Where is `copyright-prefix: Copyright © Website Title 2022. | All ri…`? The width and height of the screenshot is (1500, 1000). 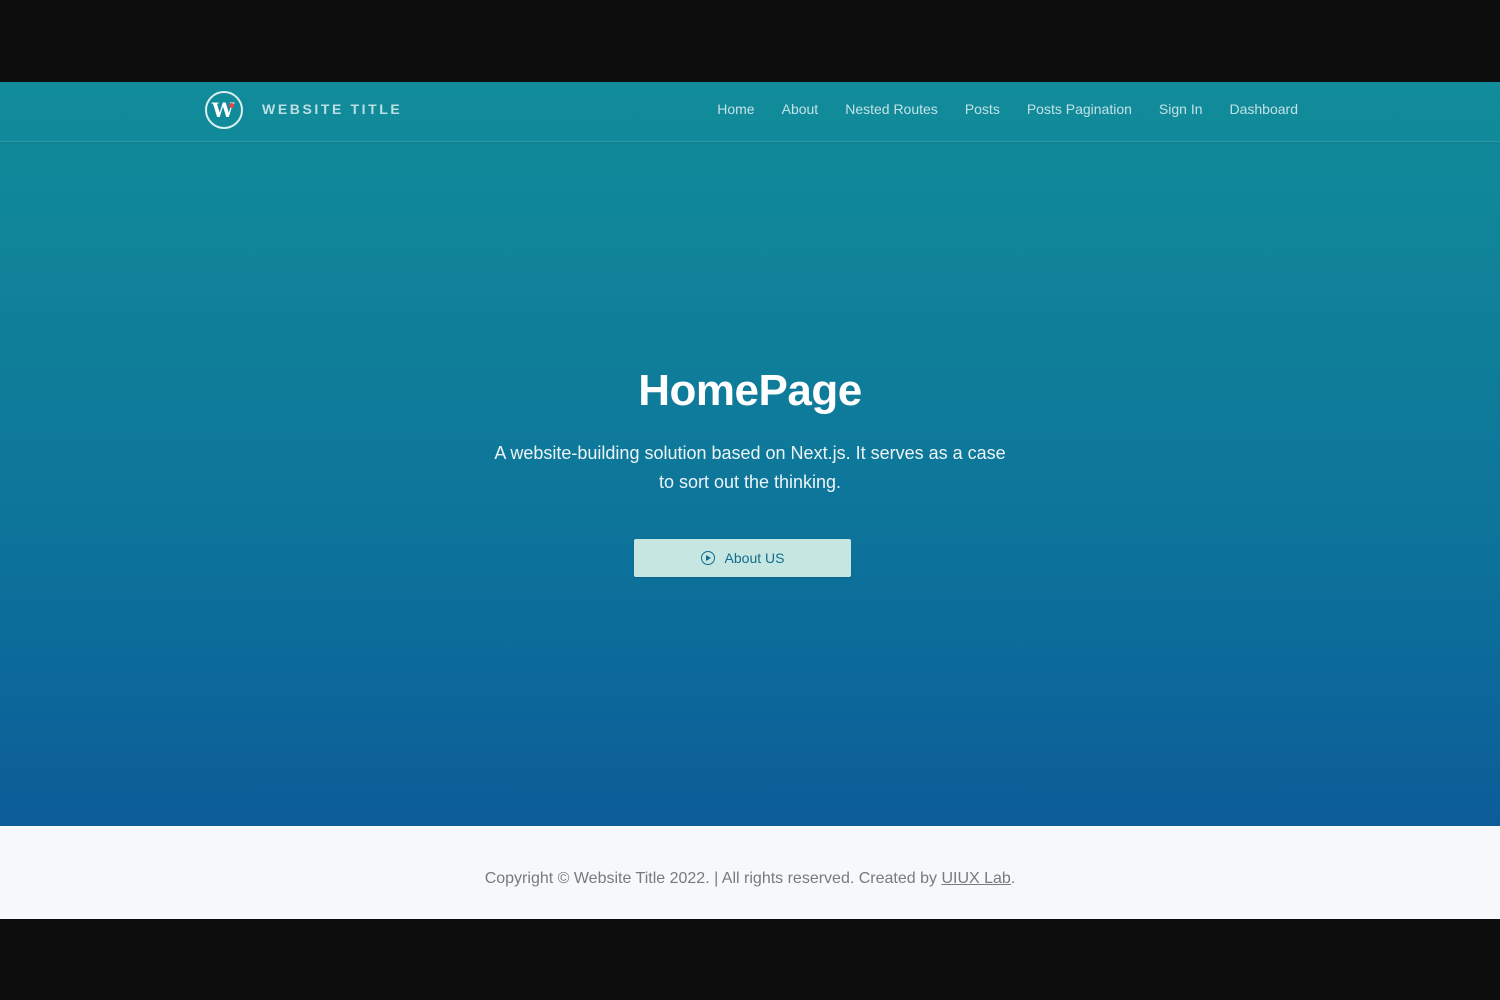 copyright-prefix: Copyright © Website Title 2022. | All ri… is located at coordinates (713, 878).